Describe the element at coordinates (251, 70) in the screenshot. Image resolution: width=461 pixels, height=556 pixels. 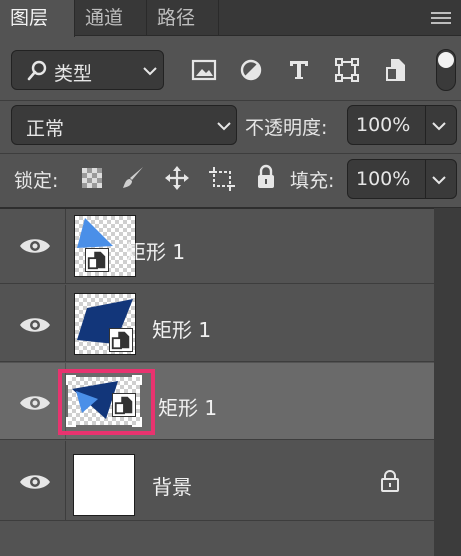
I see `adjustment-filter-icon` at that location.